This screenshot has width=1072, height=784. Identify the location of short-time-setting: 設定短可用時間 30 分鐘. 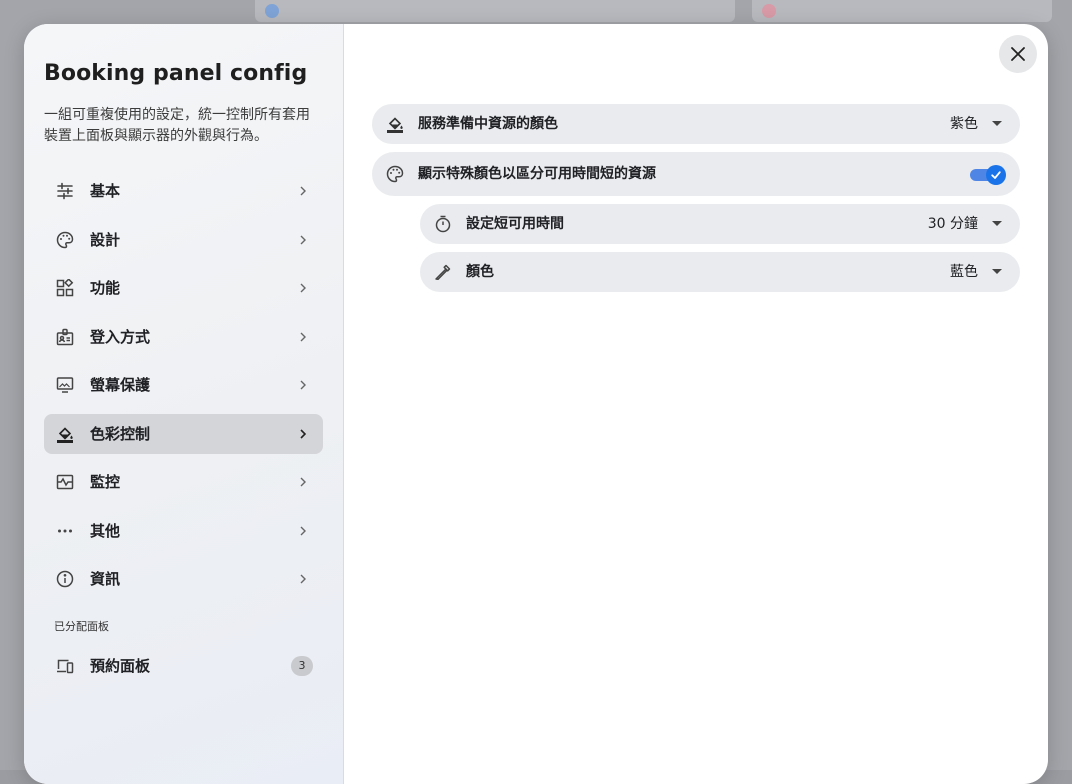
(720, 224).